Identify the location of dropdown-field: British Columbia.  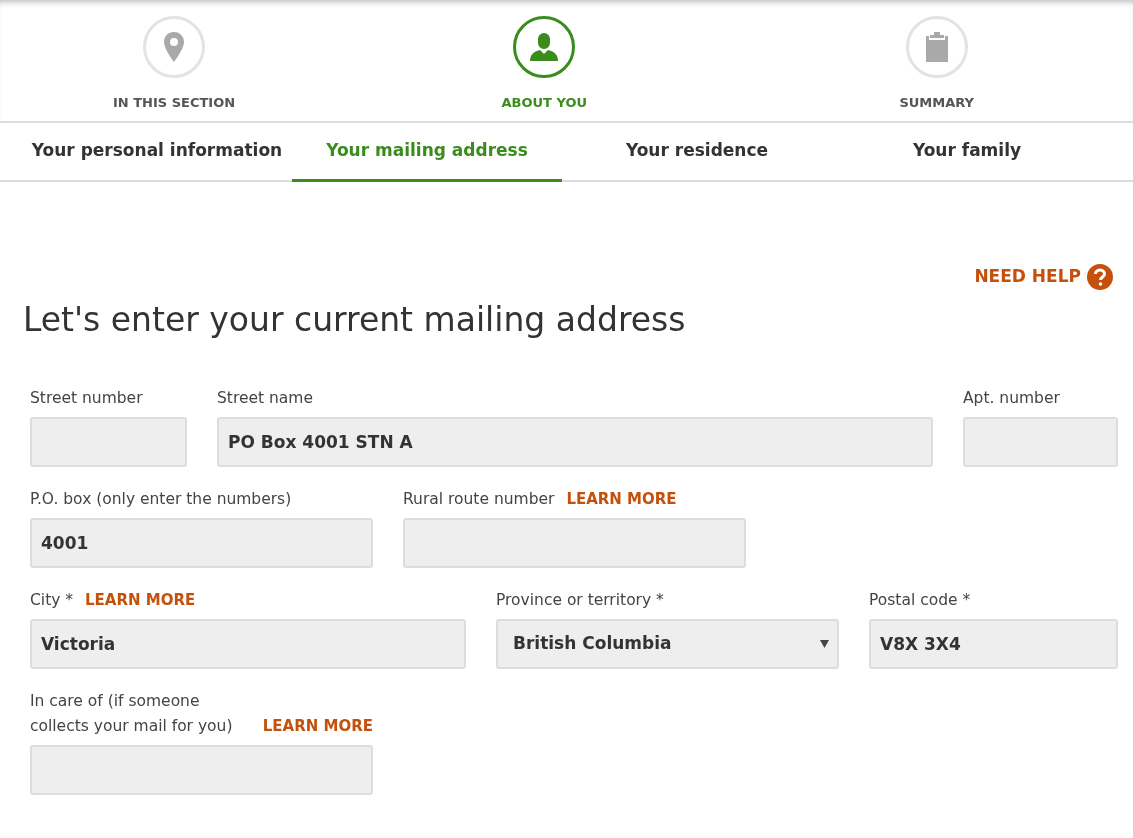
(667, 643).